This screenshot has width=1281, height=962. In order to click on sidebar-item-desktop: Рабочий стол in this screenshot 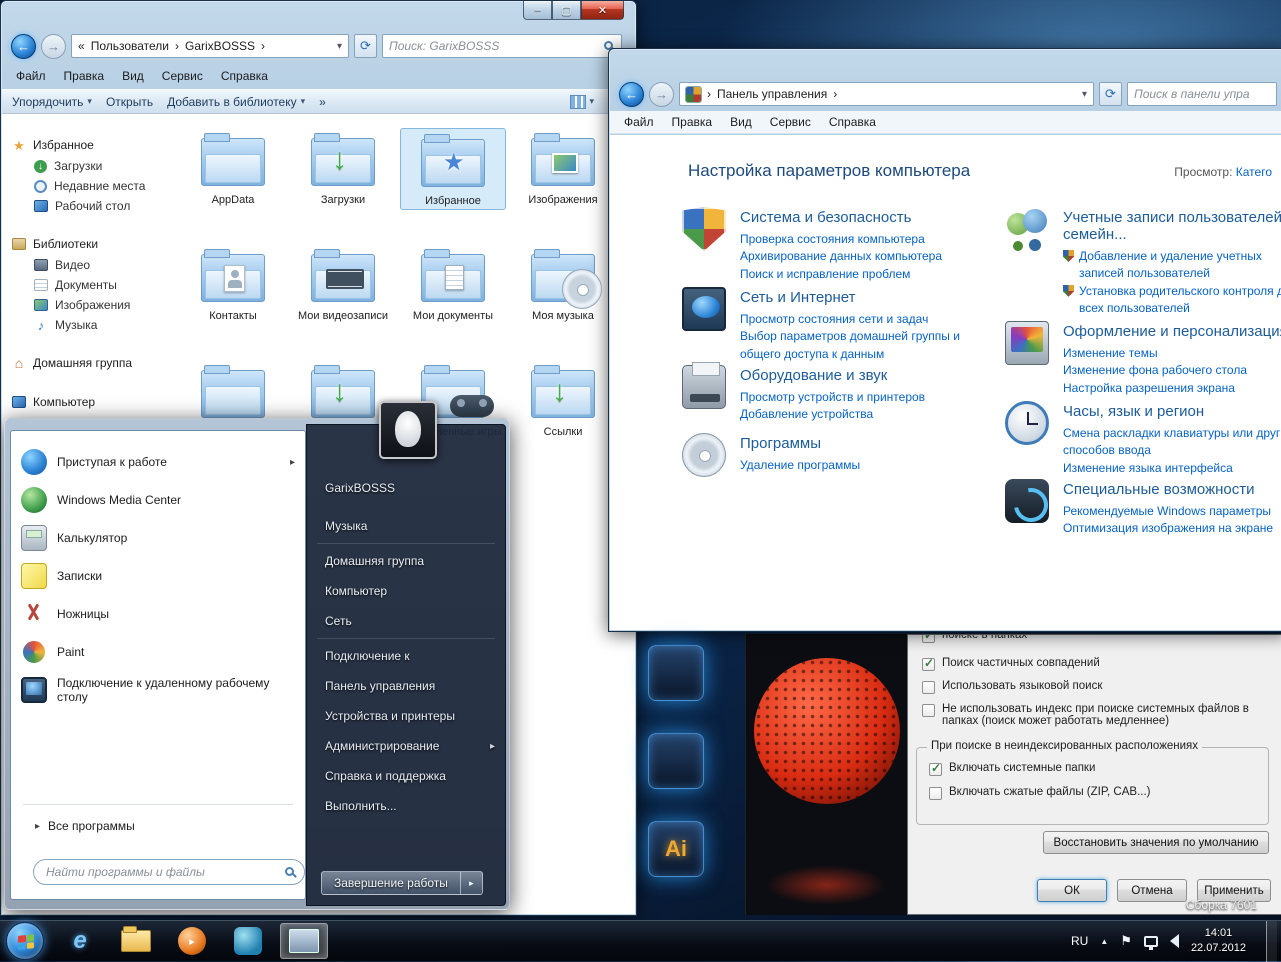, I will do `click(85, 206)`.